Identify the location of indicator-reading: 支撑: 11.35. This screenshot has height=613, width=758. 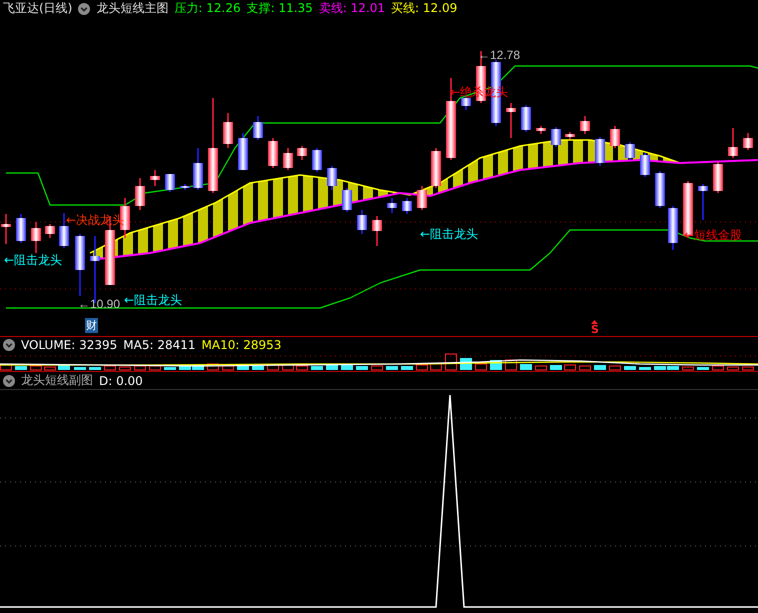
(279, 8).